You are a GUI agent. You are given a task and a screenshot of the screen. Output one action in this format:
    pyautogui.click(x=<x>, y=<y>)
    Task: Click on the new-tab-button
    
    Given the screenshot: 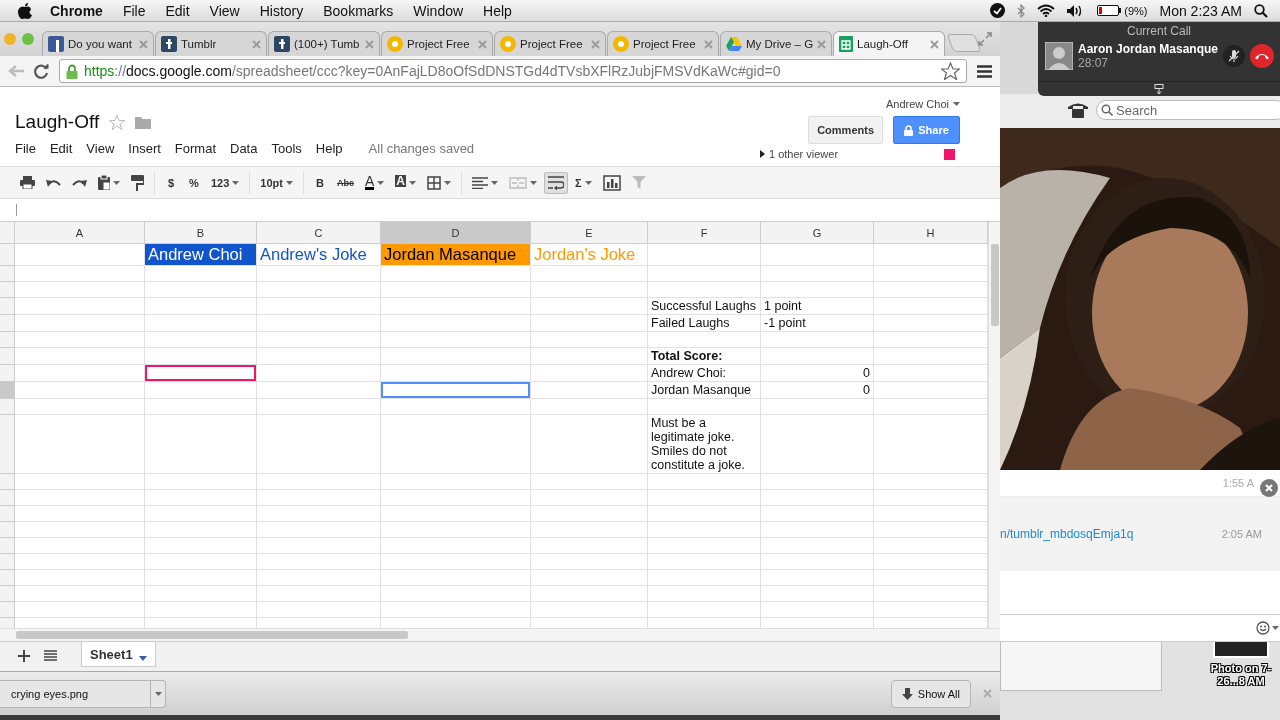 What is the action you would take?
    pyautogui.click(x=964, y=43)
    